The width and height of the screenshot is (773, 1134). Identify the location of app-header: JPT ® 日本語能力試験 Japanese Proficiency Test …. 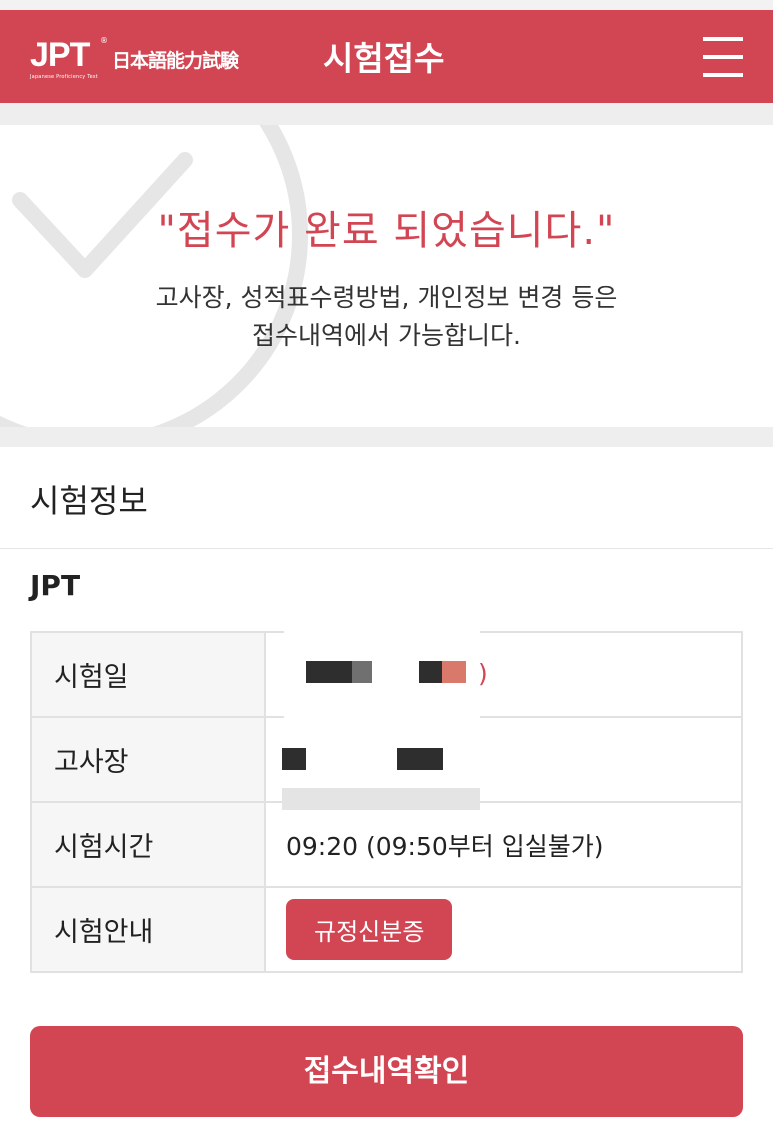
(386, 56).